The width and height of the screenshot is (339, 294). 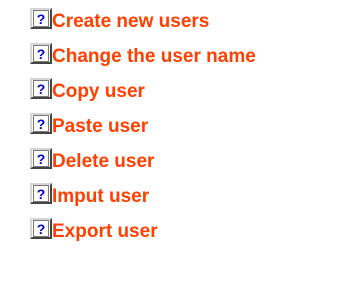 I want to click on help-link-create-new-users: Create new users, so click(x=130, y=22).